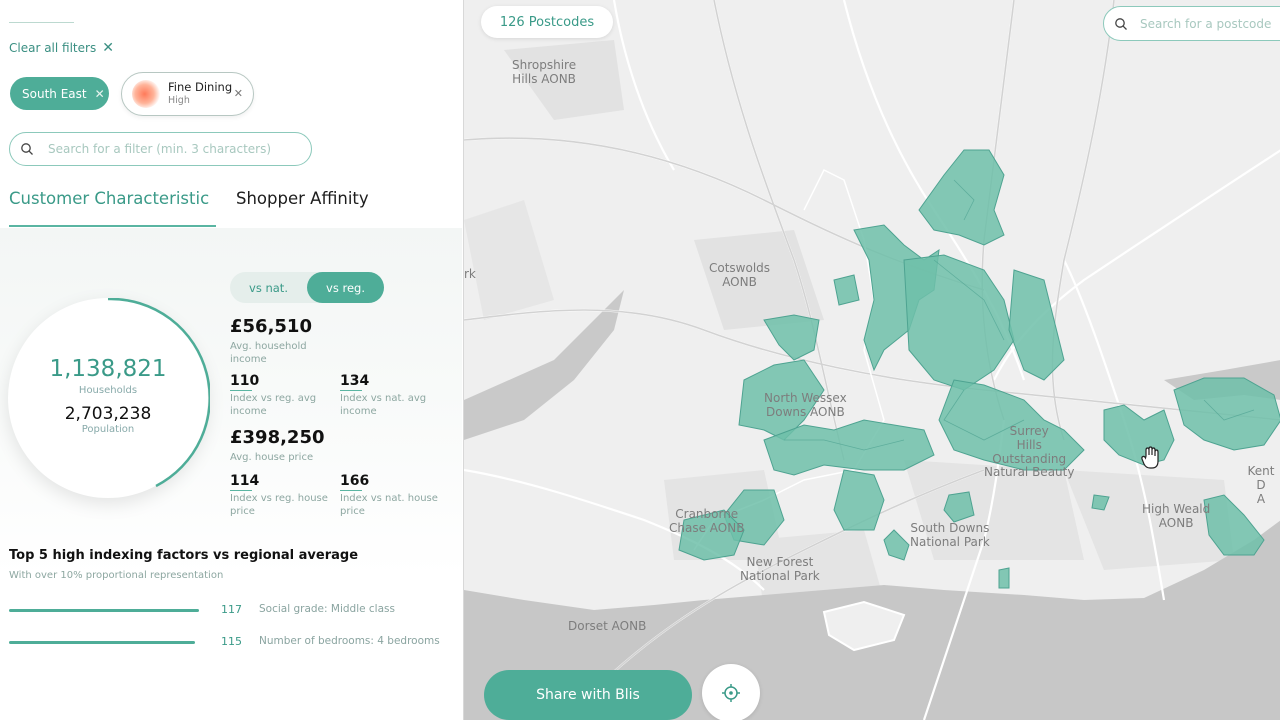 The image size is (1280, 720). What do you see at coordinates (245, 481) in the screenshot?
I see `house-index-reg-value: 114` at bounding box center [245, 481].